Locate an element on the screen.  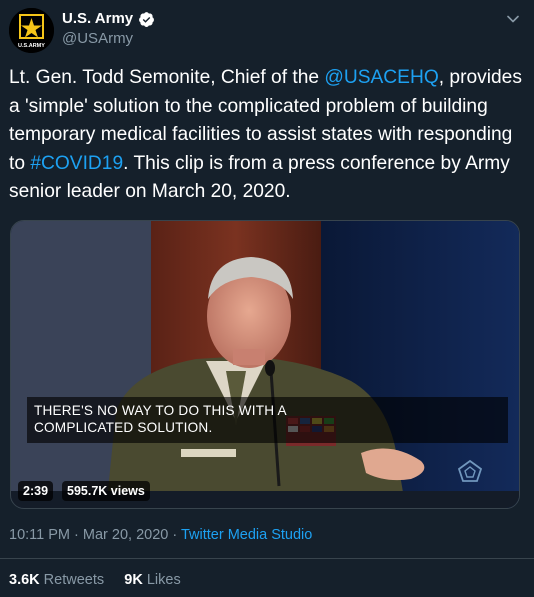
divider is located at coordinates (267, 558).